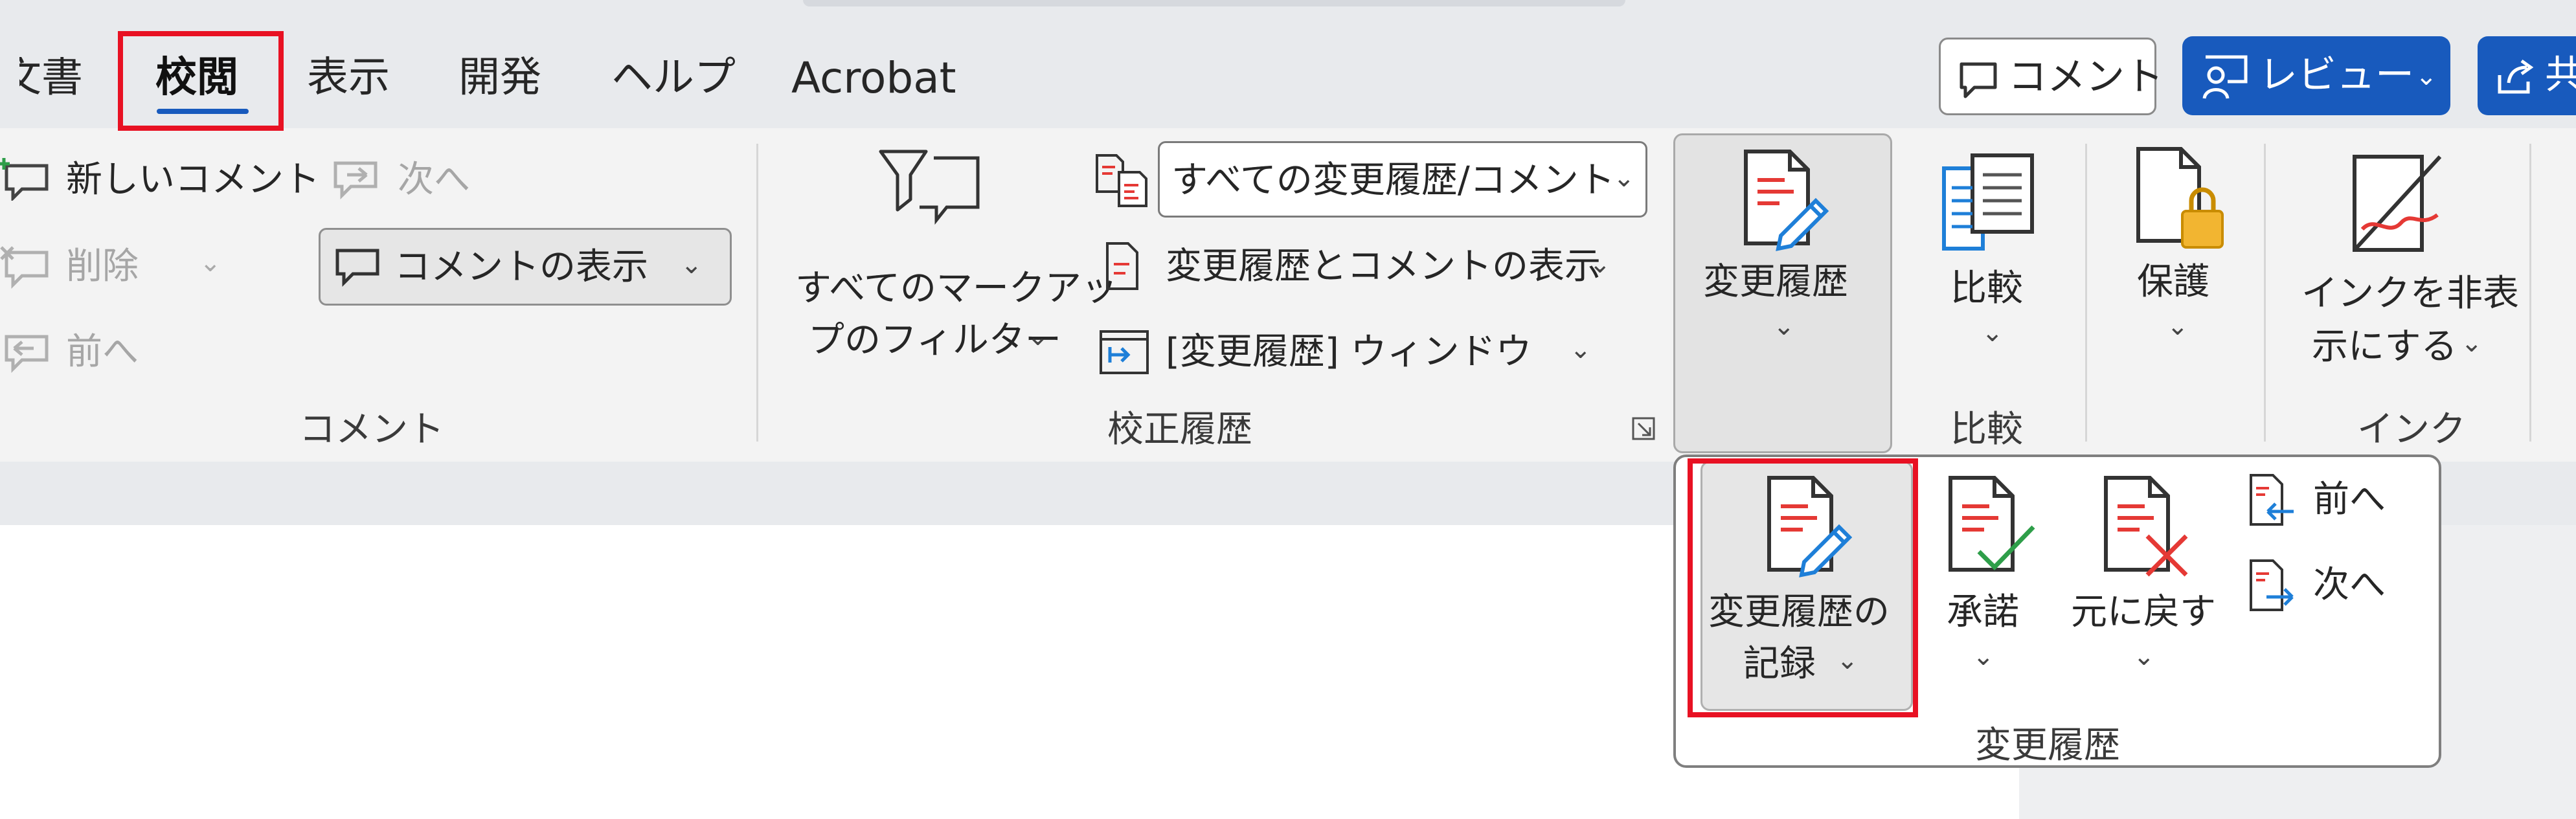  What do you see at coordinates (2411, 430) in the screenshot?
I see `ink-group-label: インク` at bounding box center [2411, 430].